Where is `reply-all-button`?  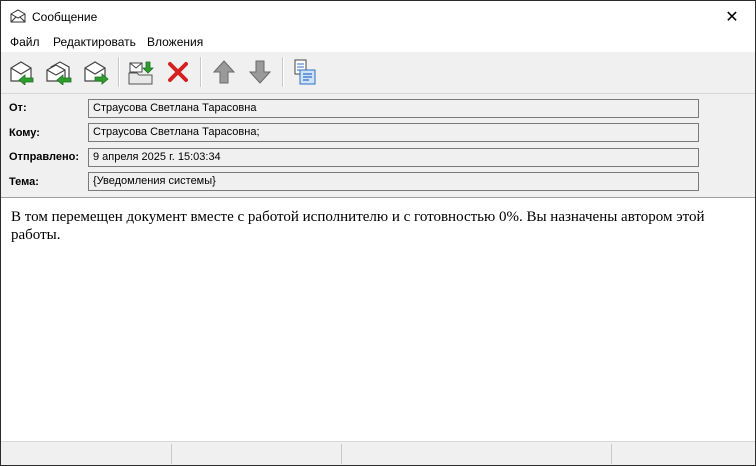 reply-all-button is located at coordinates (59, 72).